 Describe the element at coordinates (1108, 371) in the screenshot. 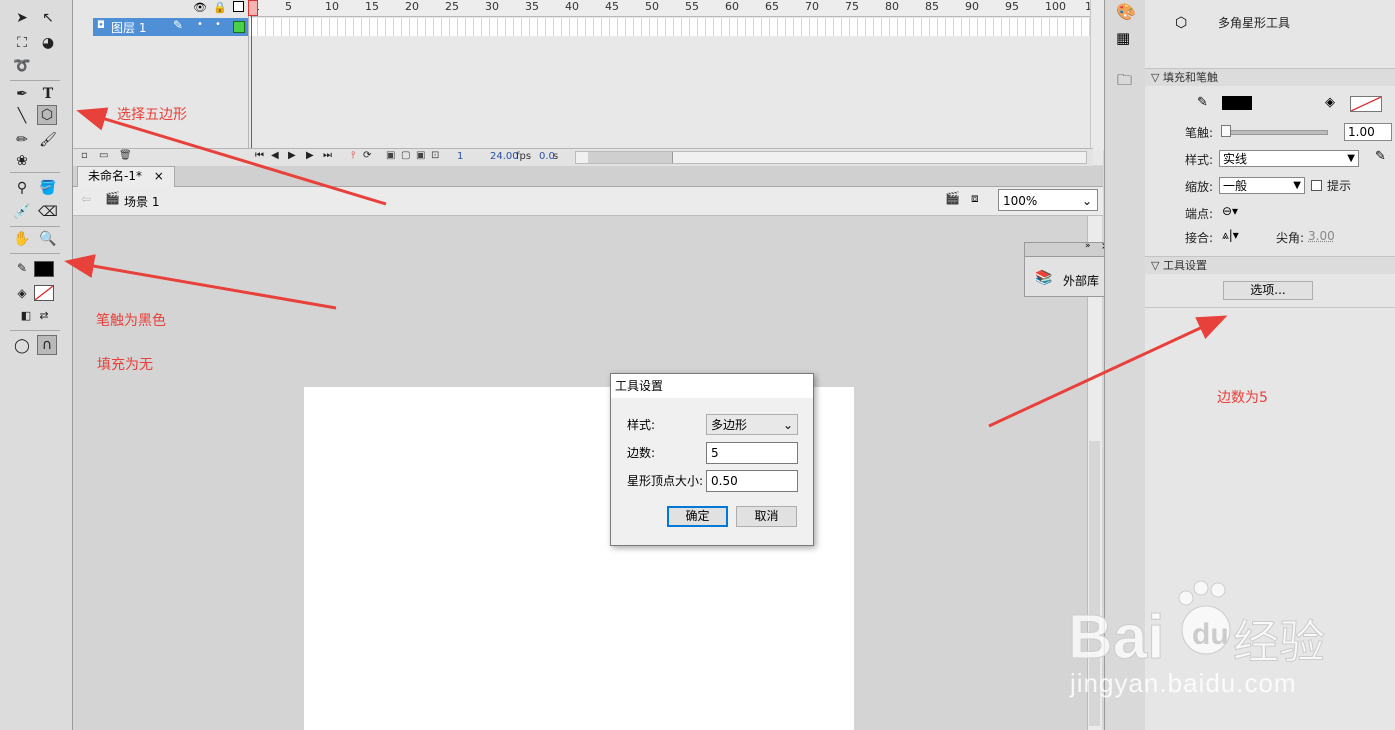

I see `arrow-to-options-button` at that location.